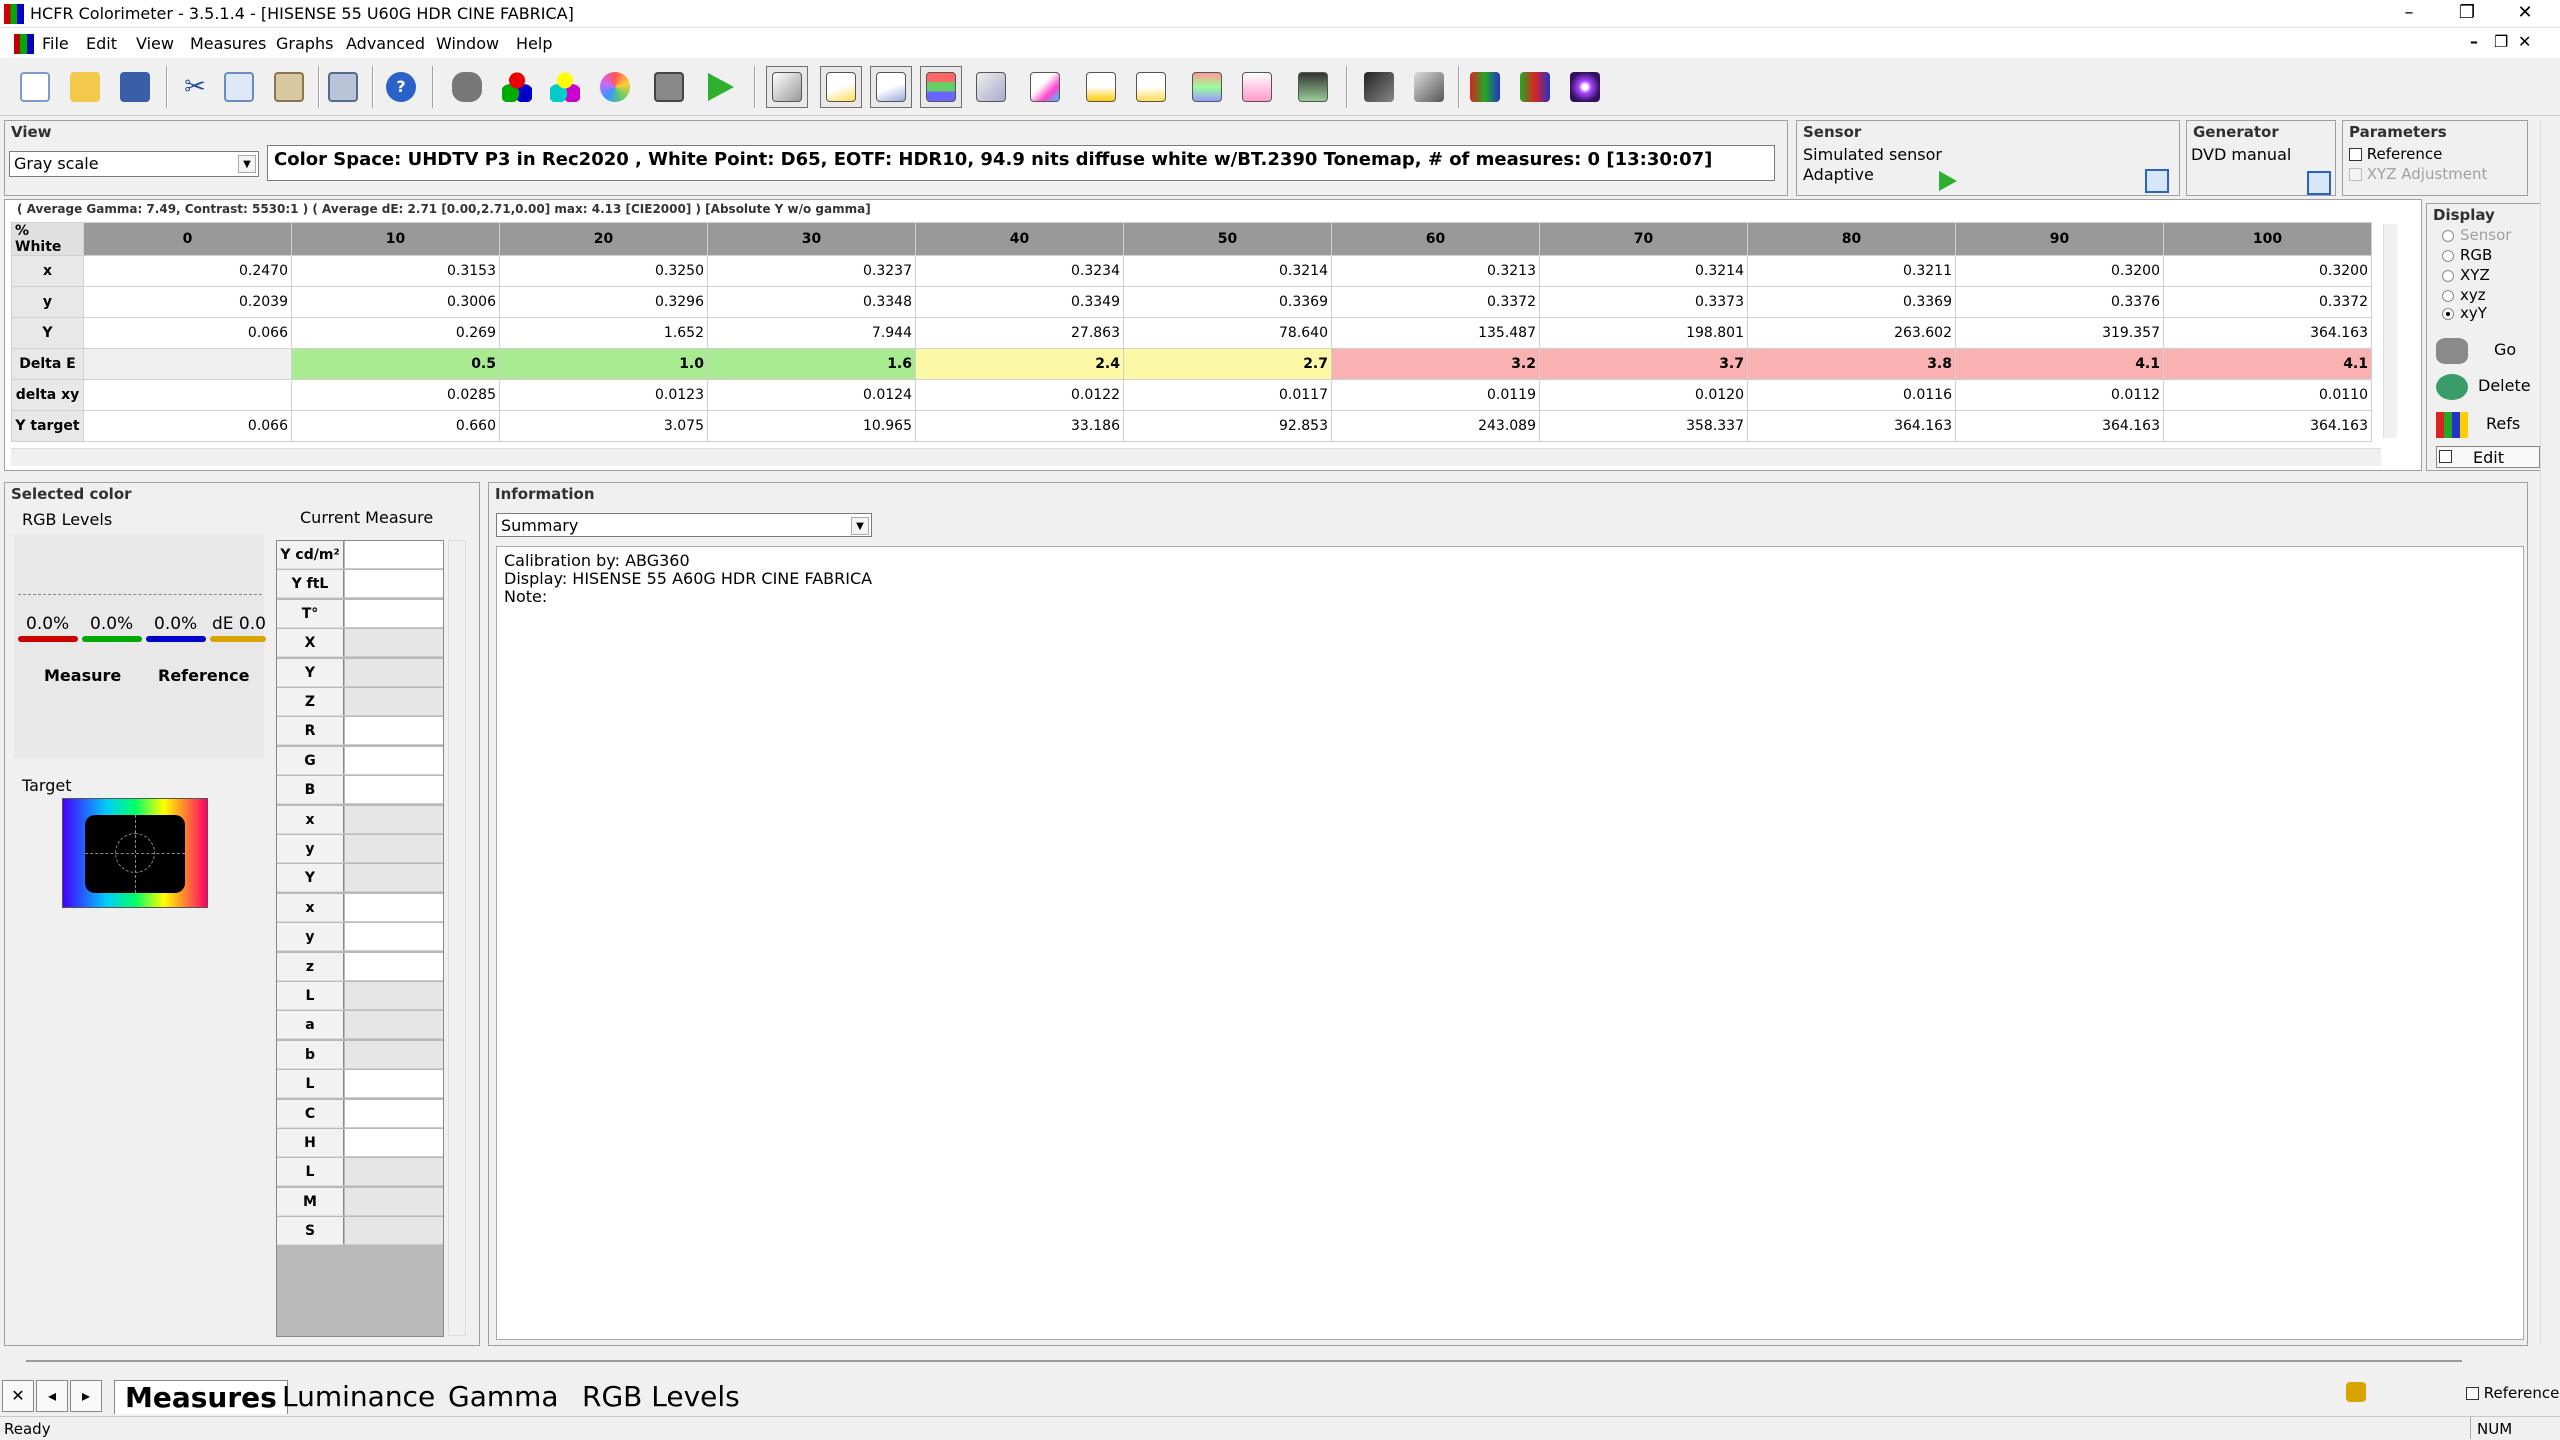  What do you see at coordinates (1019, 364) in the screenshot?
I see `table-cell: 2.4` at bounding box center [1019, 364].